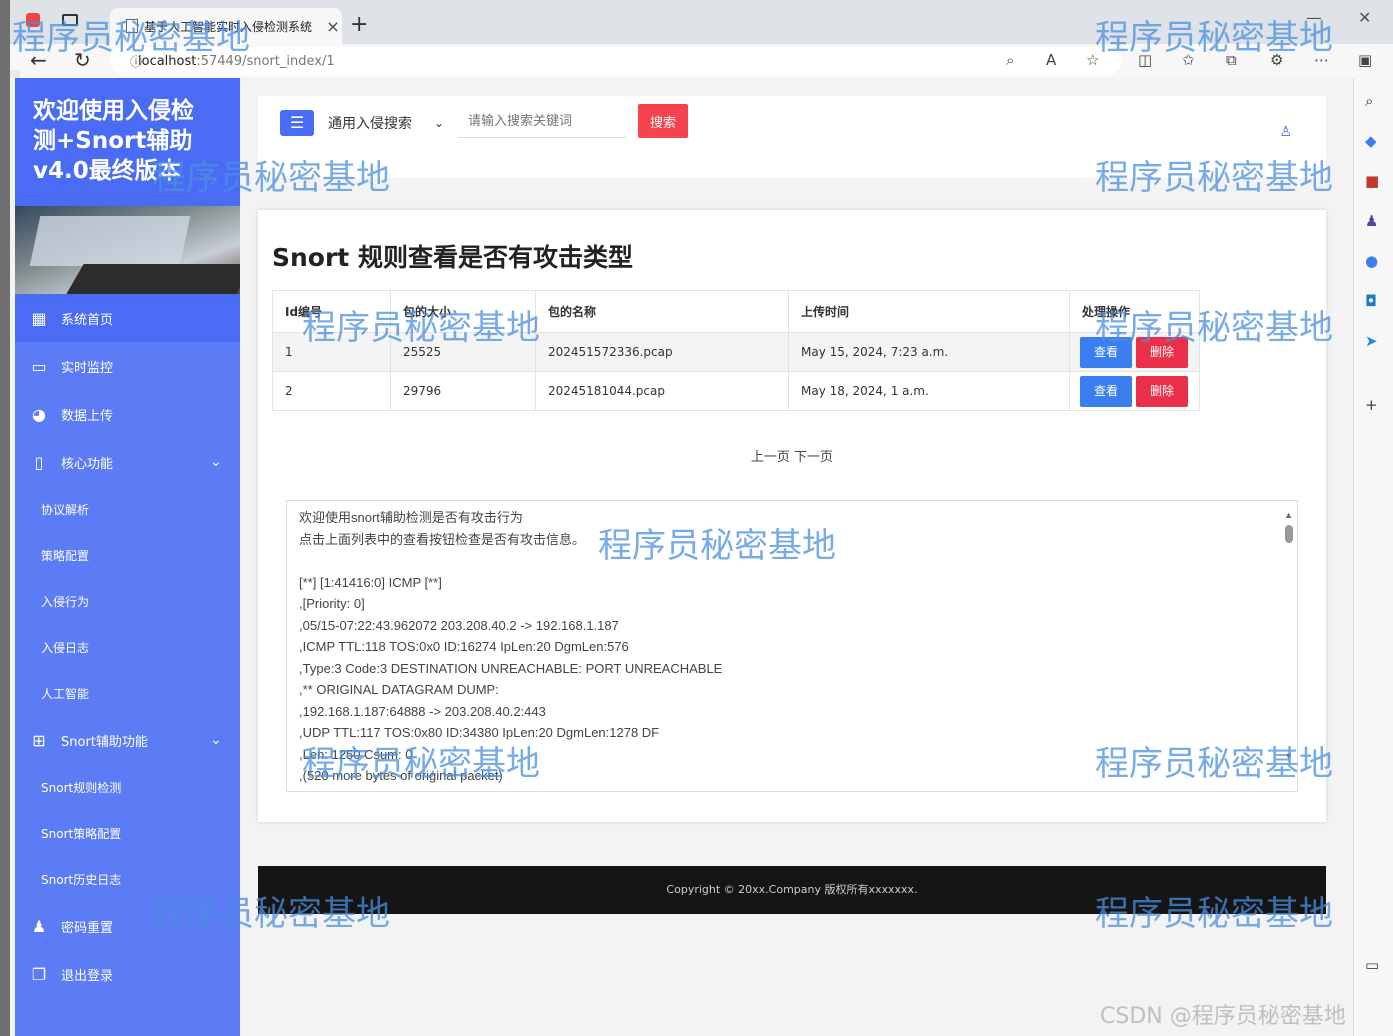 The width and height of the screenshot is (1393, 1036). Describe the element at coordinates (127, 555) in the screenshot. I see `sidebar-sub-policy: 策略配置` at that location.